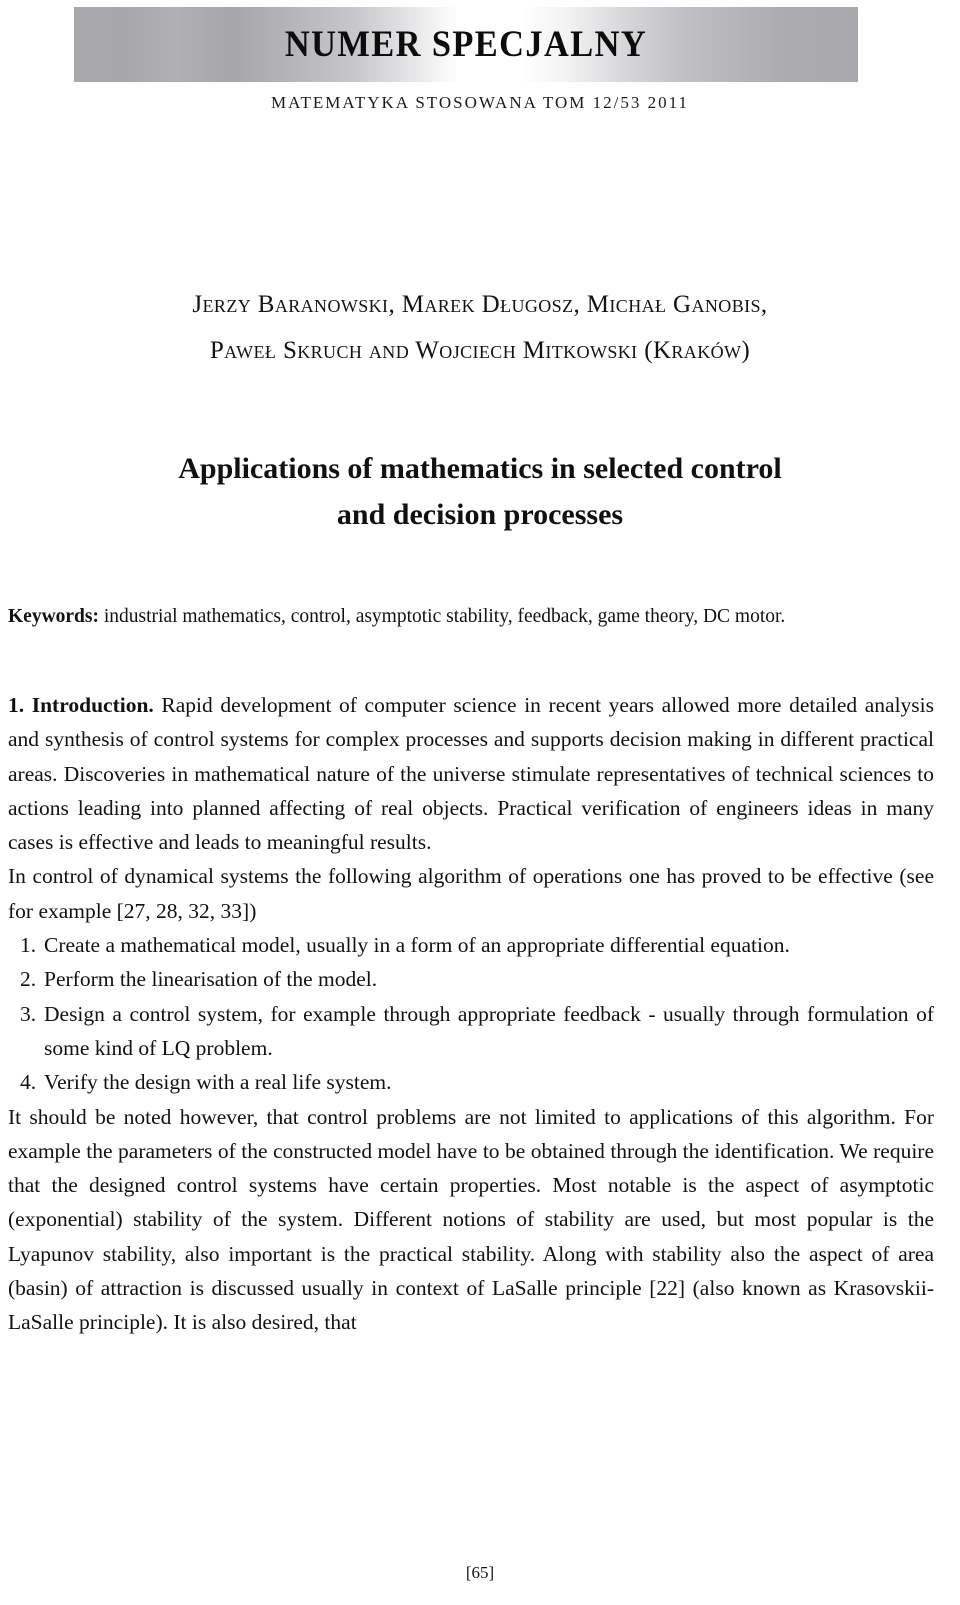  Describe the element at coordinates (28, 1013) in the screenshot. I see `list-item-number: 3.` at that location.